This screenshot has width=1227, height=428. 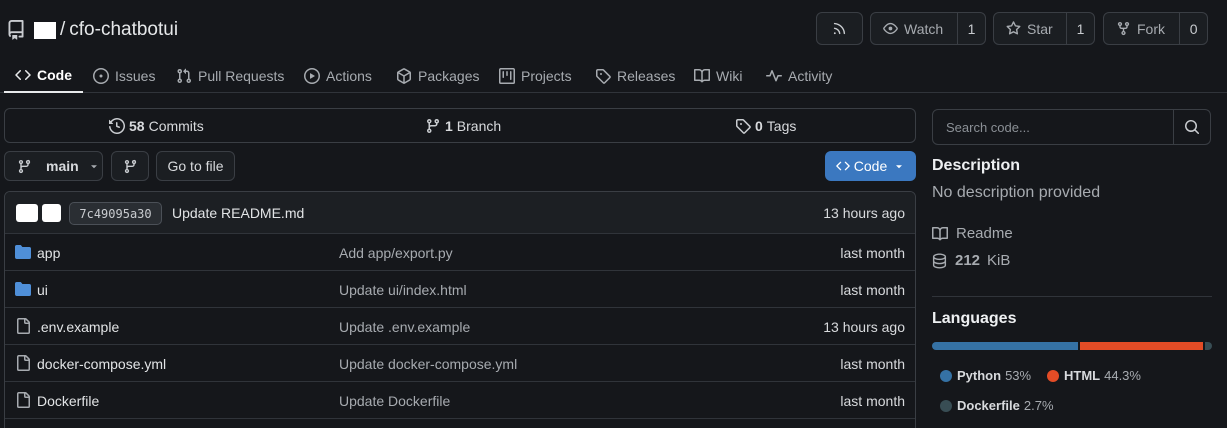 What do you see at coordinates (1018, 375) in the screenshot?
I see `language-percent: 53%` at bounding box center [1018, 375].